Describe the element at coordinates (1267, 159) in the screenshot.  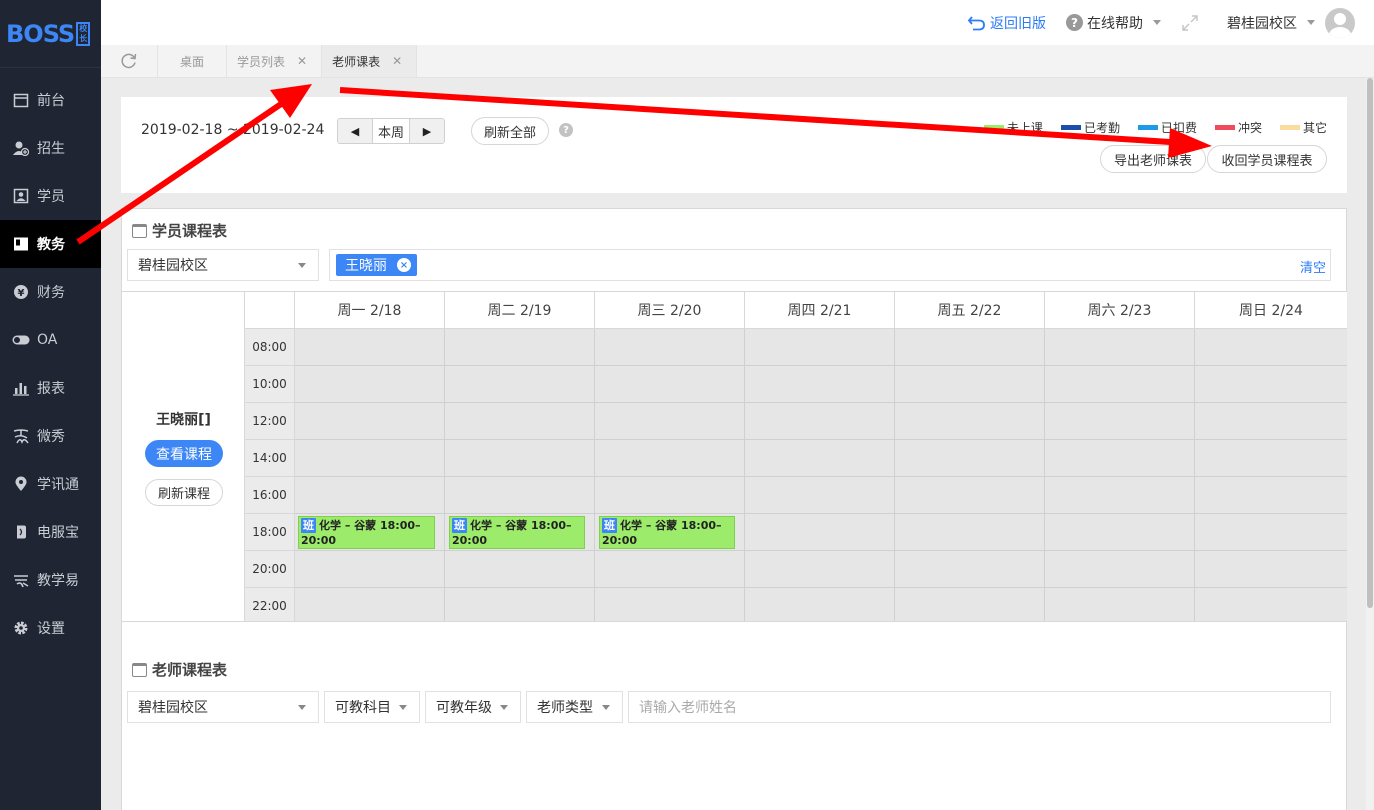
I see `collapse-student-schedule-button: 收回学员课程表` at that location.